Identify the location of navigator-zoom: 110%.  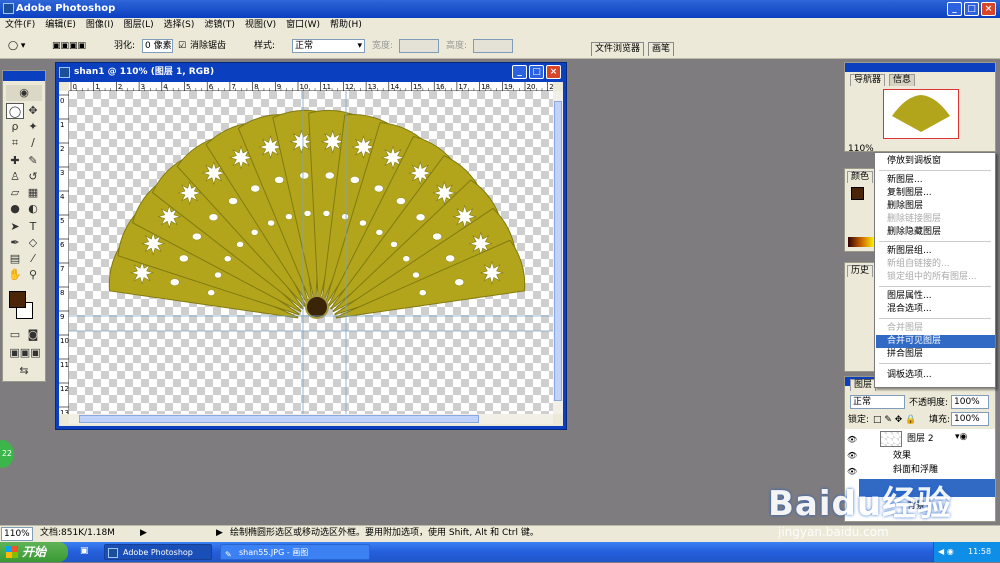
(861, 149).